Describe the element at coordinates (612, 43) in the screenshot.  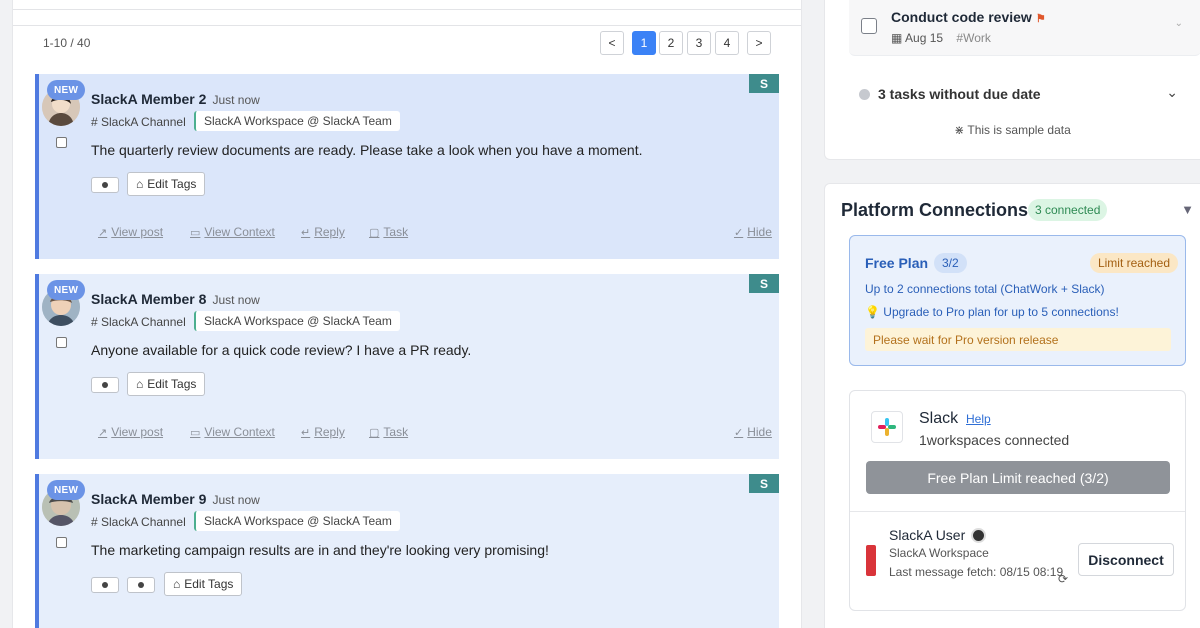
I see `prev-page-button: <` at that location.